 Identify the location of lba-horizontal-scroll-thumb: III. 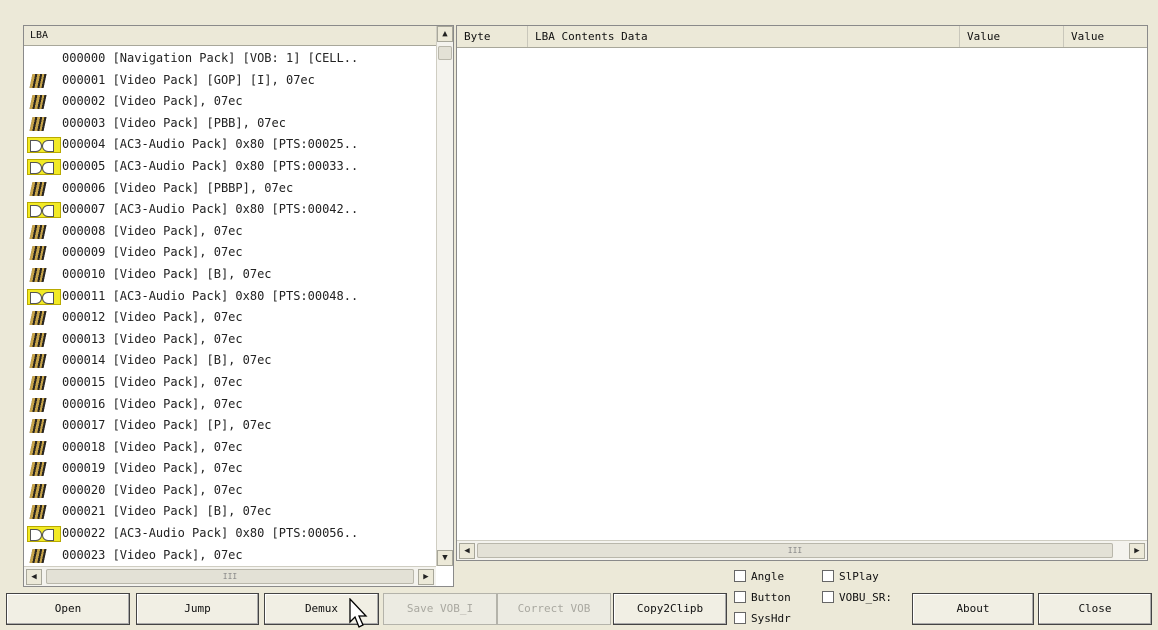
(230, 576).